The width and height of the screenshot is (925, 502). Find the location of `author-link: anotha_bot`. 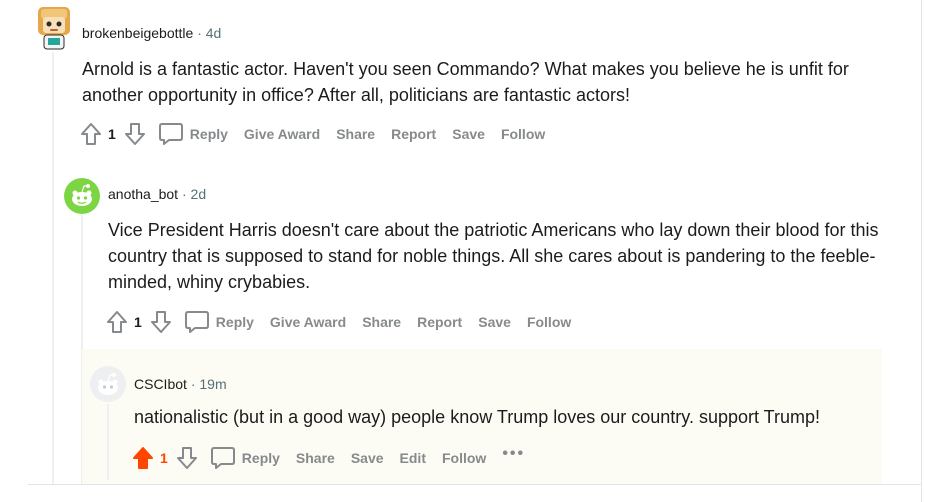

author-link: anotha_bot is located at coordinates (143, 194).